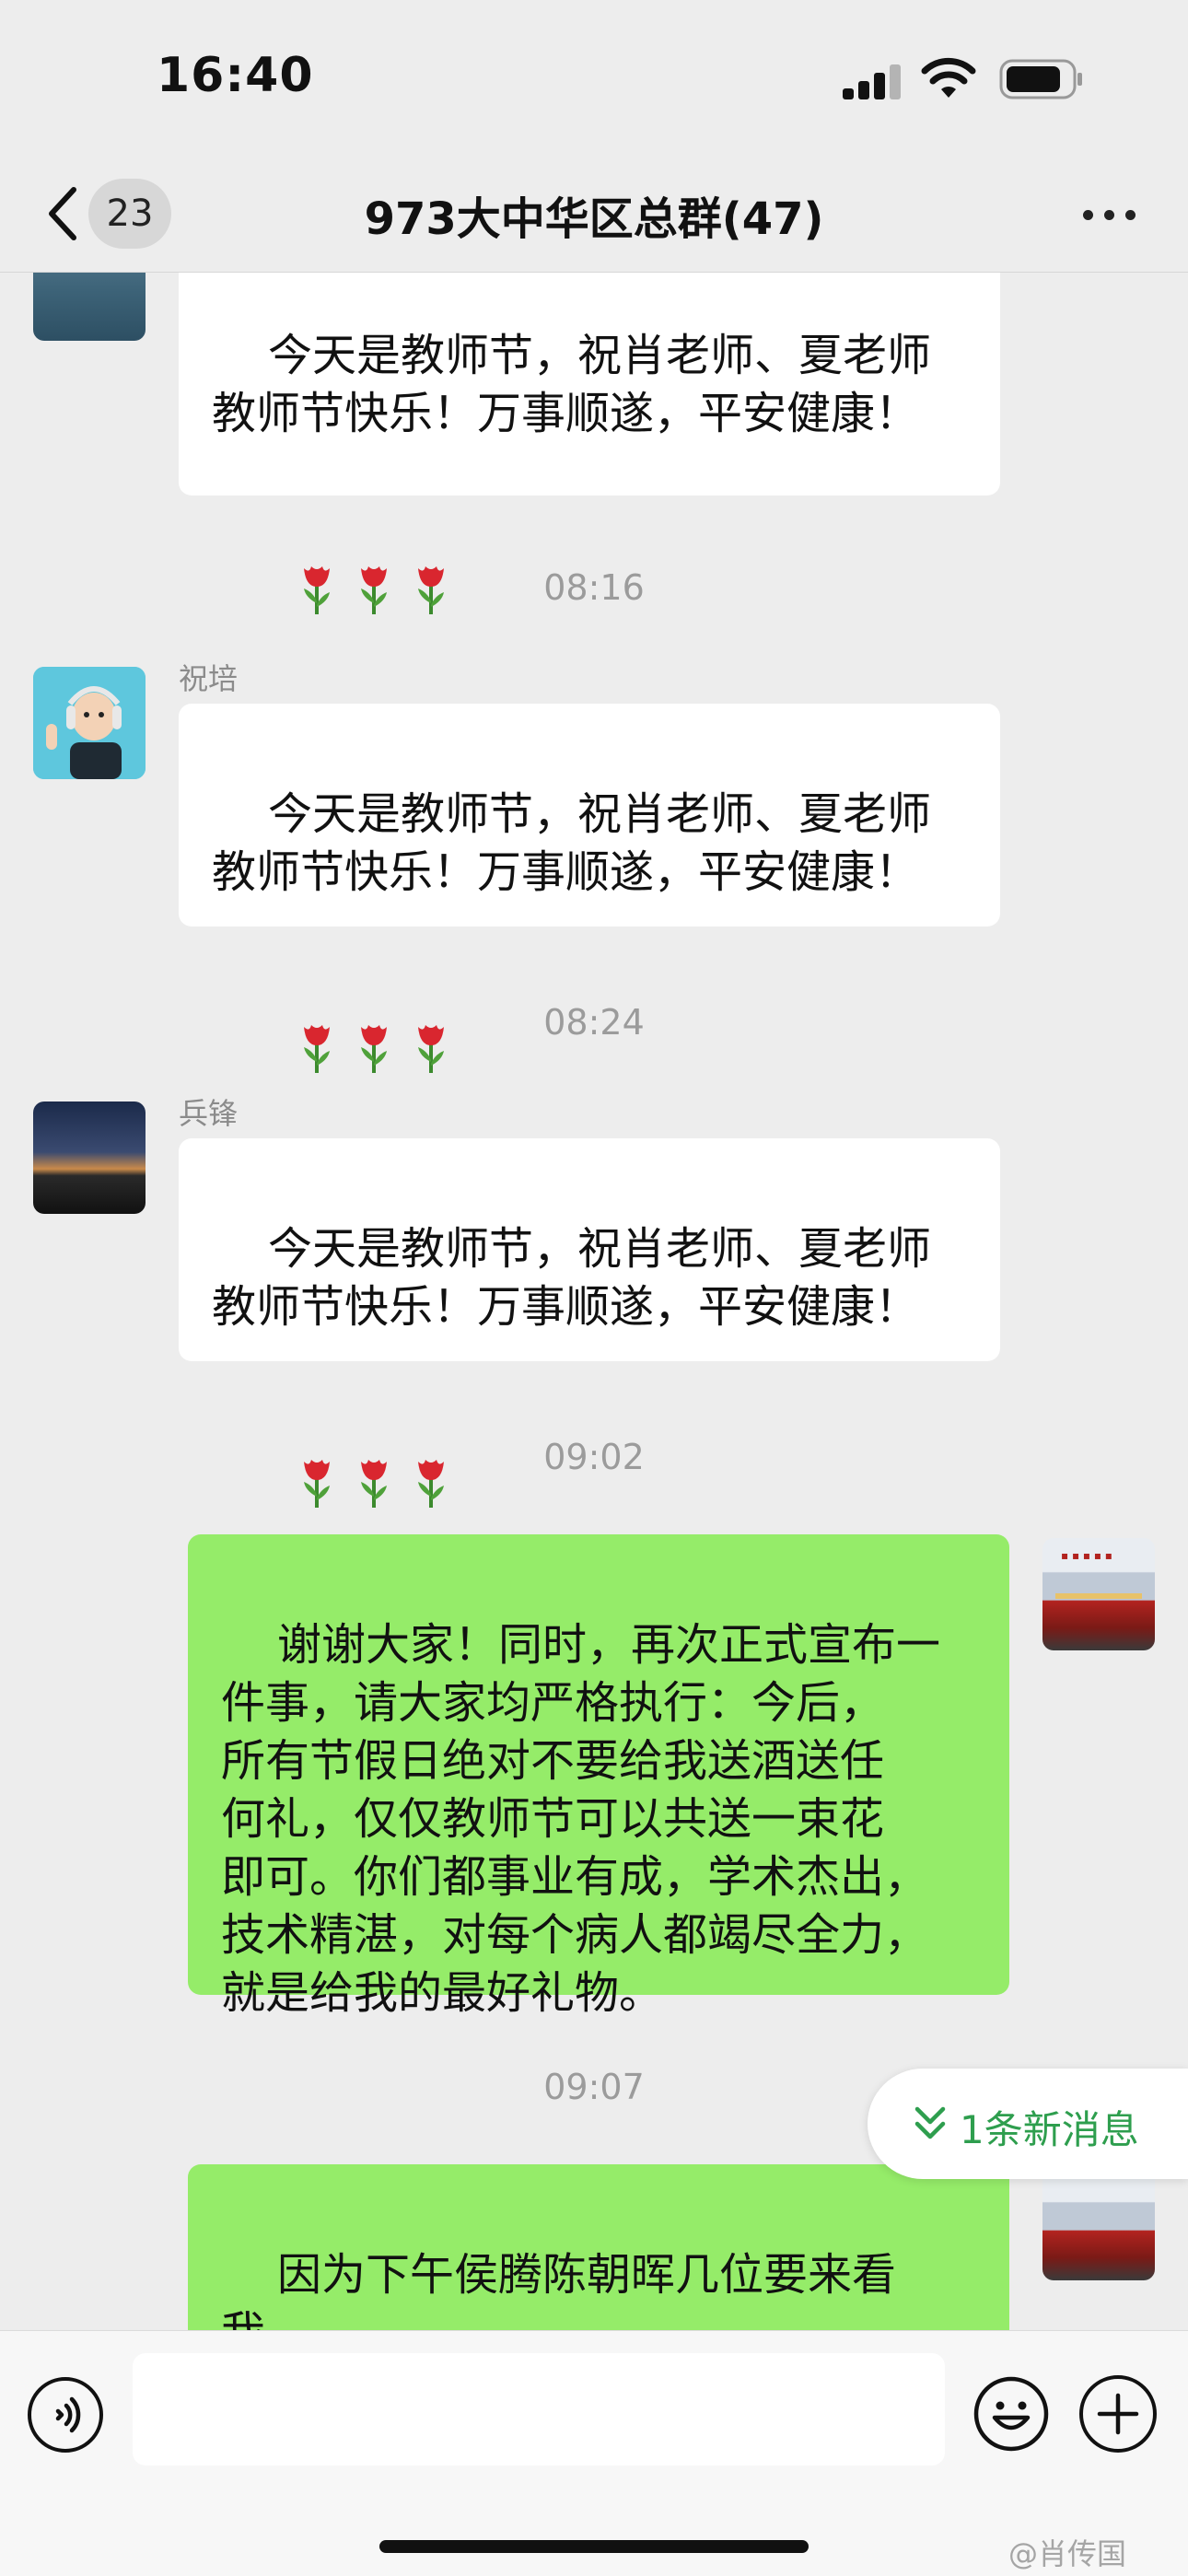 The image size is (1188, 2576). Describe the element at coordinates (598, 2247) in the screenshot. I see `message-bubble: 因为下午侯腾陈朝晖几位要来看我， 特此提前打预防针。` at that location.